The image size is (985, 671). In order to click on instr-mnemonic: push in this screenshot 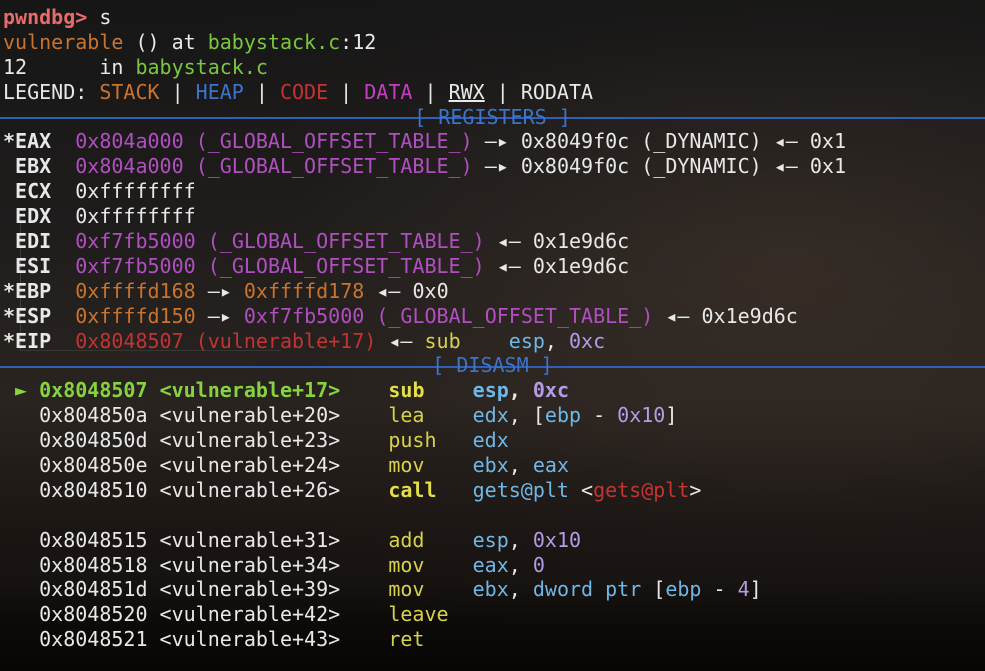, I will do `click(412, 440)`.